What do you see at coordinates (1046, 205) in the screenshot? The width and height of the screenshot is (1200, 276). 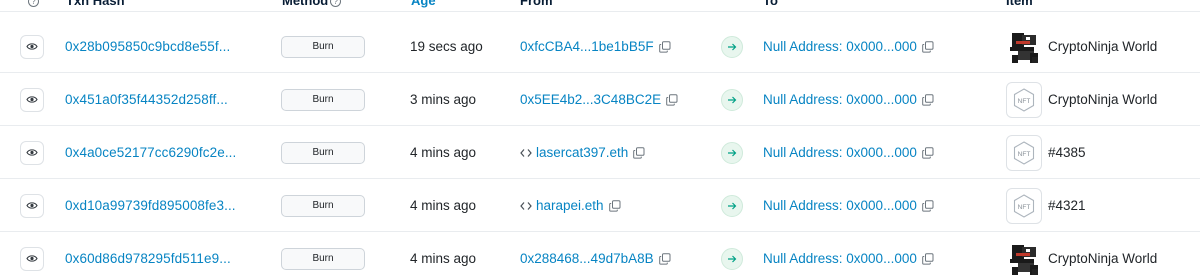 I see `item: NFT #4321` at bounding box center [1046, 205].